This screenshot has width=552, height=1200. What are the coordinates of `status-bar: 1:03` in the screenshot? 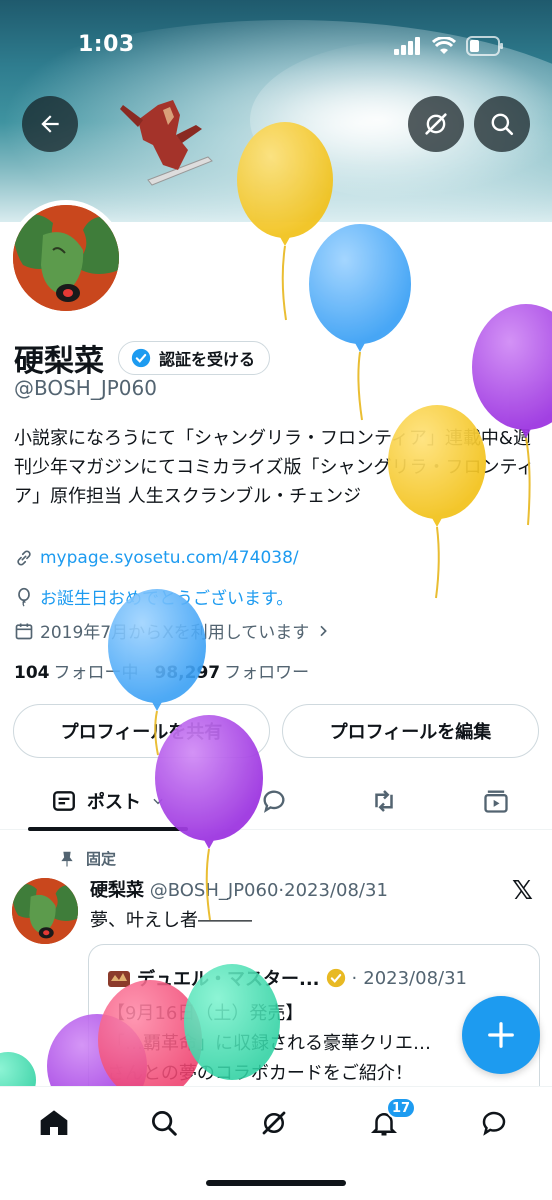 It's located at (276, 46).